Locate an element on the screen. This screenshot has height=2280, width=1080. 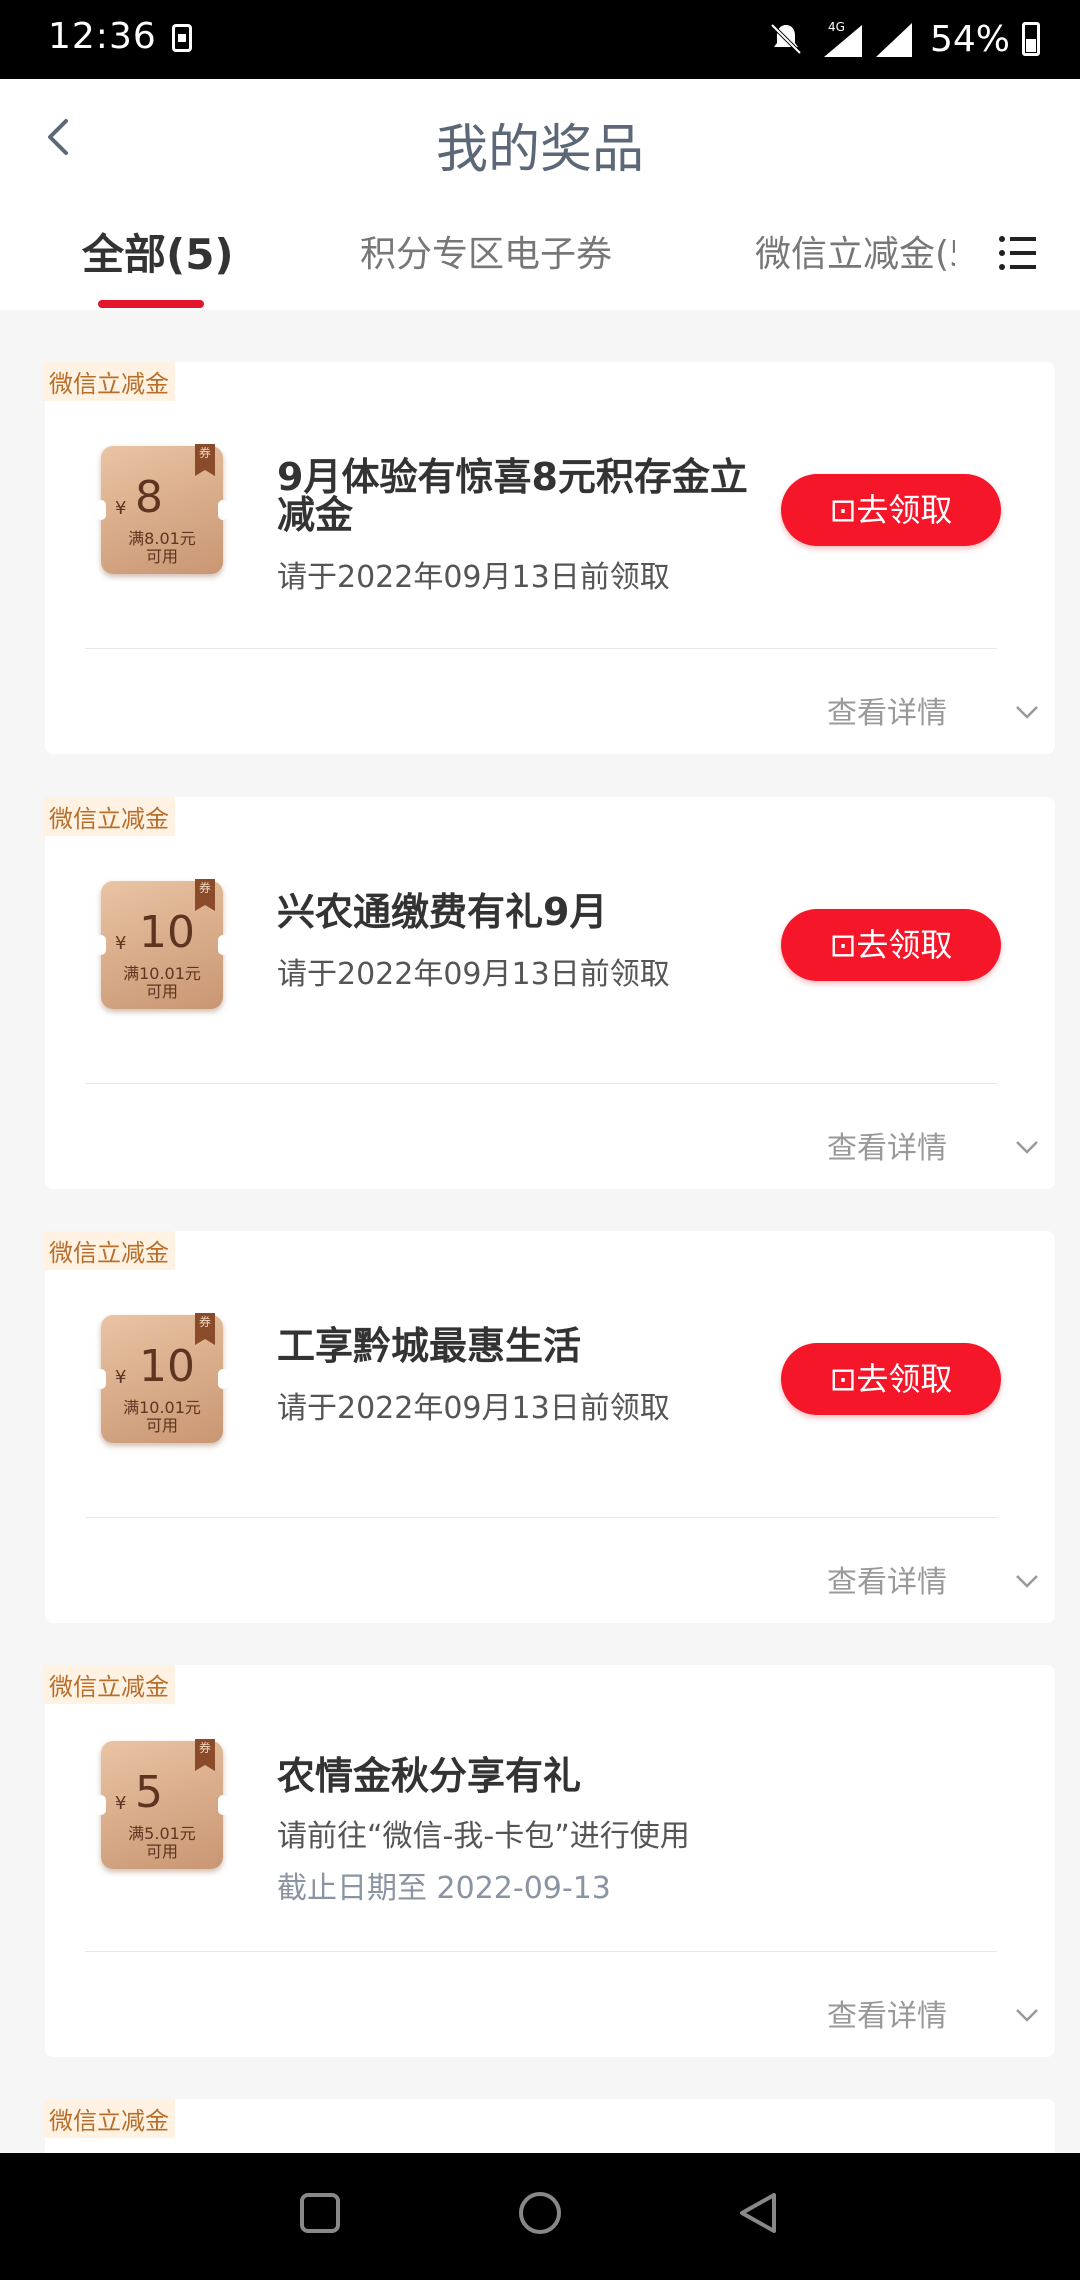
tab-bar: 全部(5) 积分专区电子券 微信立减金(5) is located at coordinates (540, 254).